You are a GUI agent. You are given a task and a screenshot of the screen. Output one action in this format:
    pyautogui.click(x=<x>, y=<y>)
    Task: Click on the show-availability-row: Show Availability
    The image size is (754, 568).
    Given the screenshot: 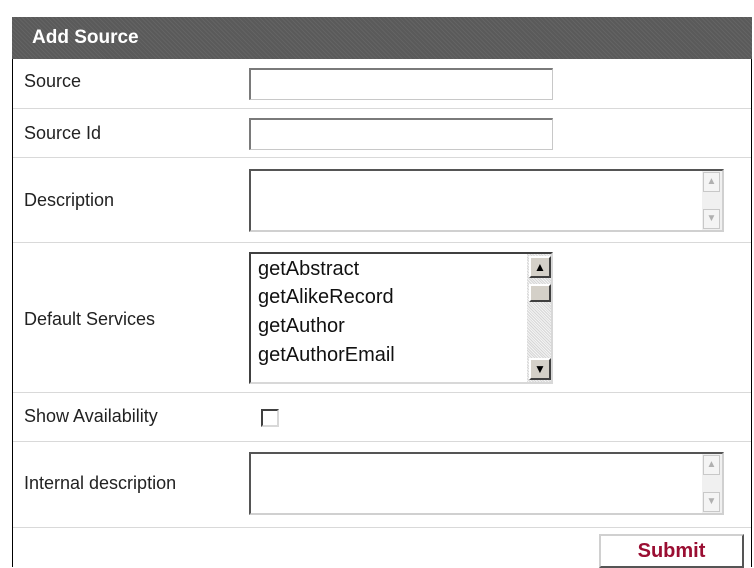 What is the action you would take?
    pyautogui.click(x=382, y=416)
    